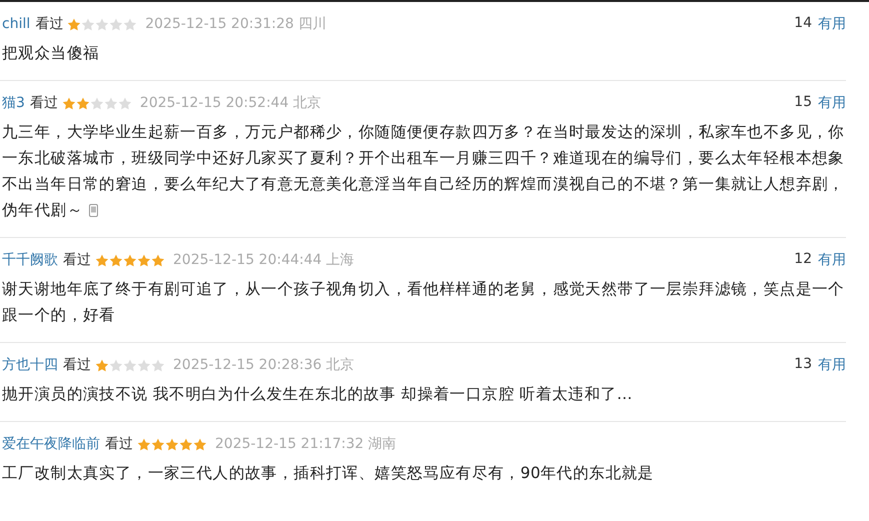 The width and height of the screenshot is (869, 521). What do you see at coordinates (263, 365) in the screenshot?
I see `review-time: 2025-12-15 20:28:36 北京` at bounding box center [263, 365].